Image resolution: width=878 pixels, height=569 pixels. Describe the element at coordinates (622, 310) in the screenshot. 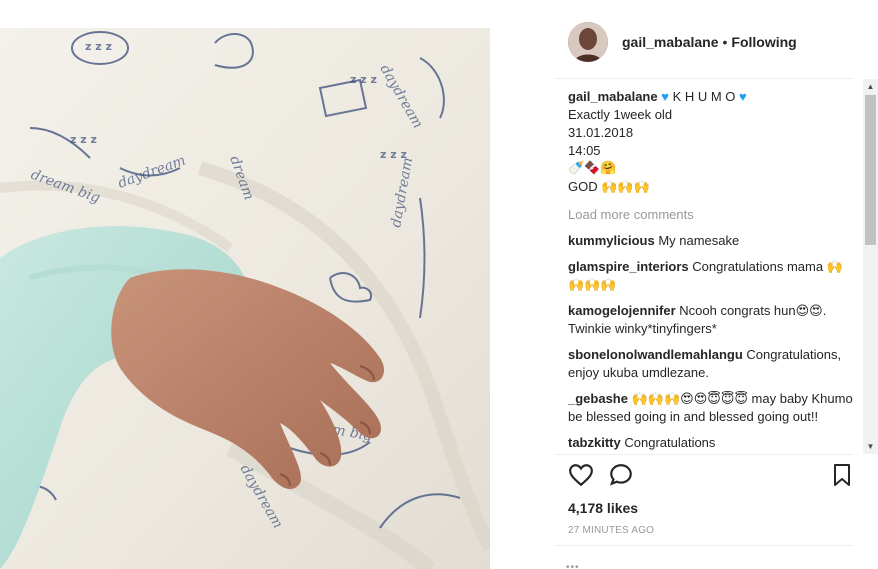

I see `comment-username: kamogelojennifer` at that location.